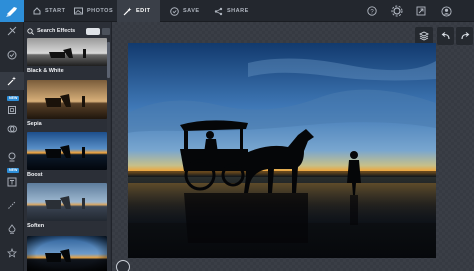  What do you see at coordinates (36, 226) in the screenshot?
I see `effect-label: Soften` at bounding box center [36, 226].